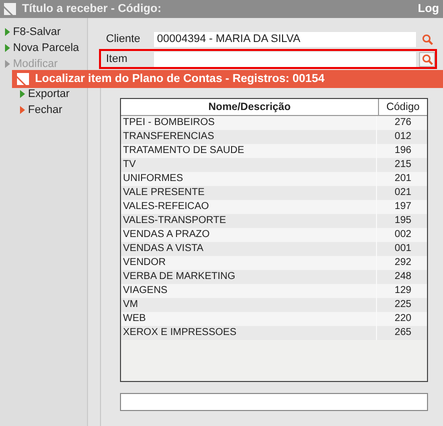 The width and height of the screenshot is (443, 426). Describe the element at coordinates (274, 235) in the screenshot. I see `table-row: VENDAS A PRAZO 002` at that location.